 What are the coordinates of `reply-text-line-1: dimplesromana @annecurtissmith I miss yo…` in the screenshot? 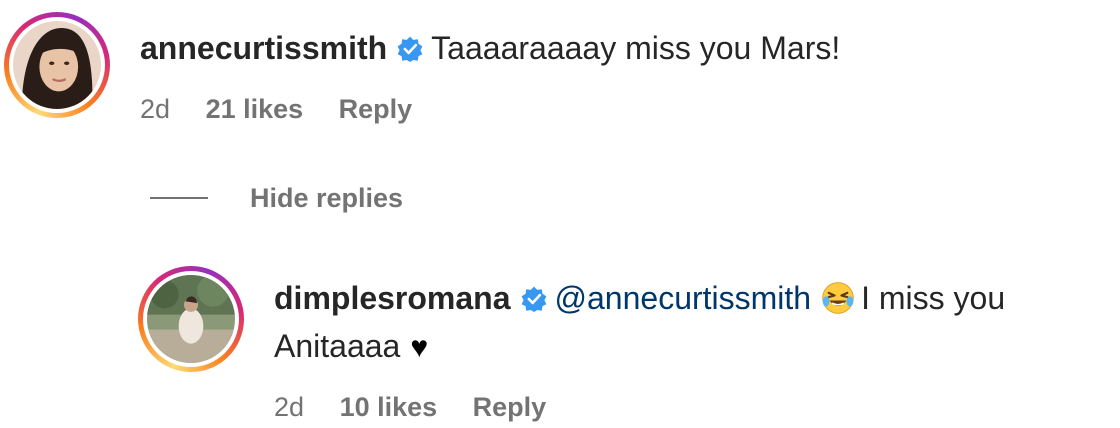 It's located at (639, 298).